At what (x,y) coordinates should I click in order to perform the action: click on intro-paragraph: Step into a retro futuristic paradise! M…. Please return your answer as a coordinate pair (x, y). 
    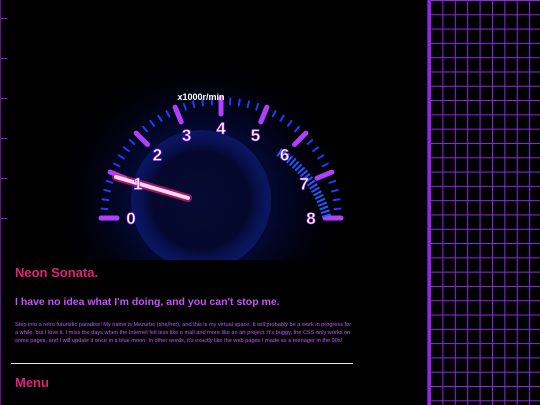
    Looking at the image, I should click on (183, 333).